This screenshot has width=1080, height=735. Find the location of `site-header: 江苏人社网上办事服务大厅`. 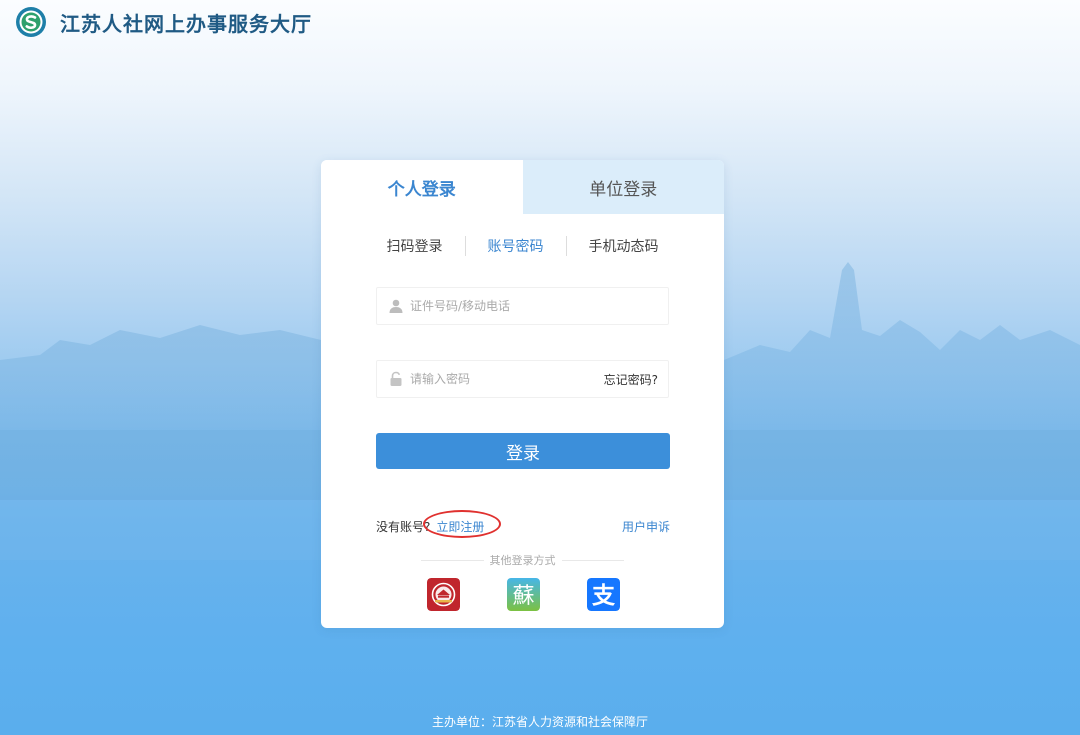

site-header: 江苏人社网上办事服务大厅 is located at coordinates (163, 22).